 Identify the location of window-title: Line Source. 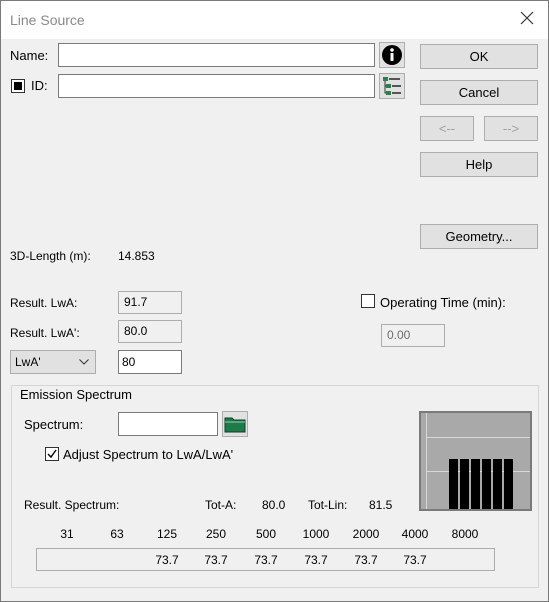
(47, 20).